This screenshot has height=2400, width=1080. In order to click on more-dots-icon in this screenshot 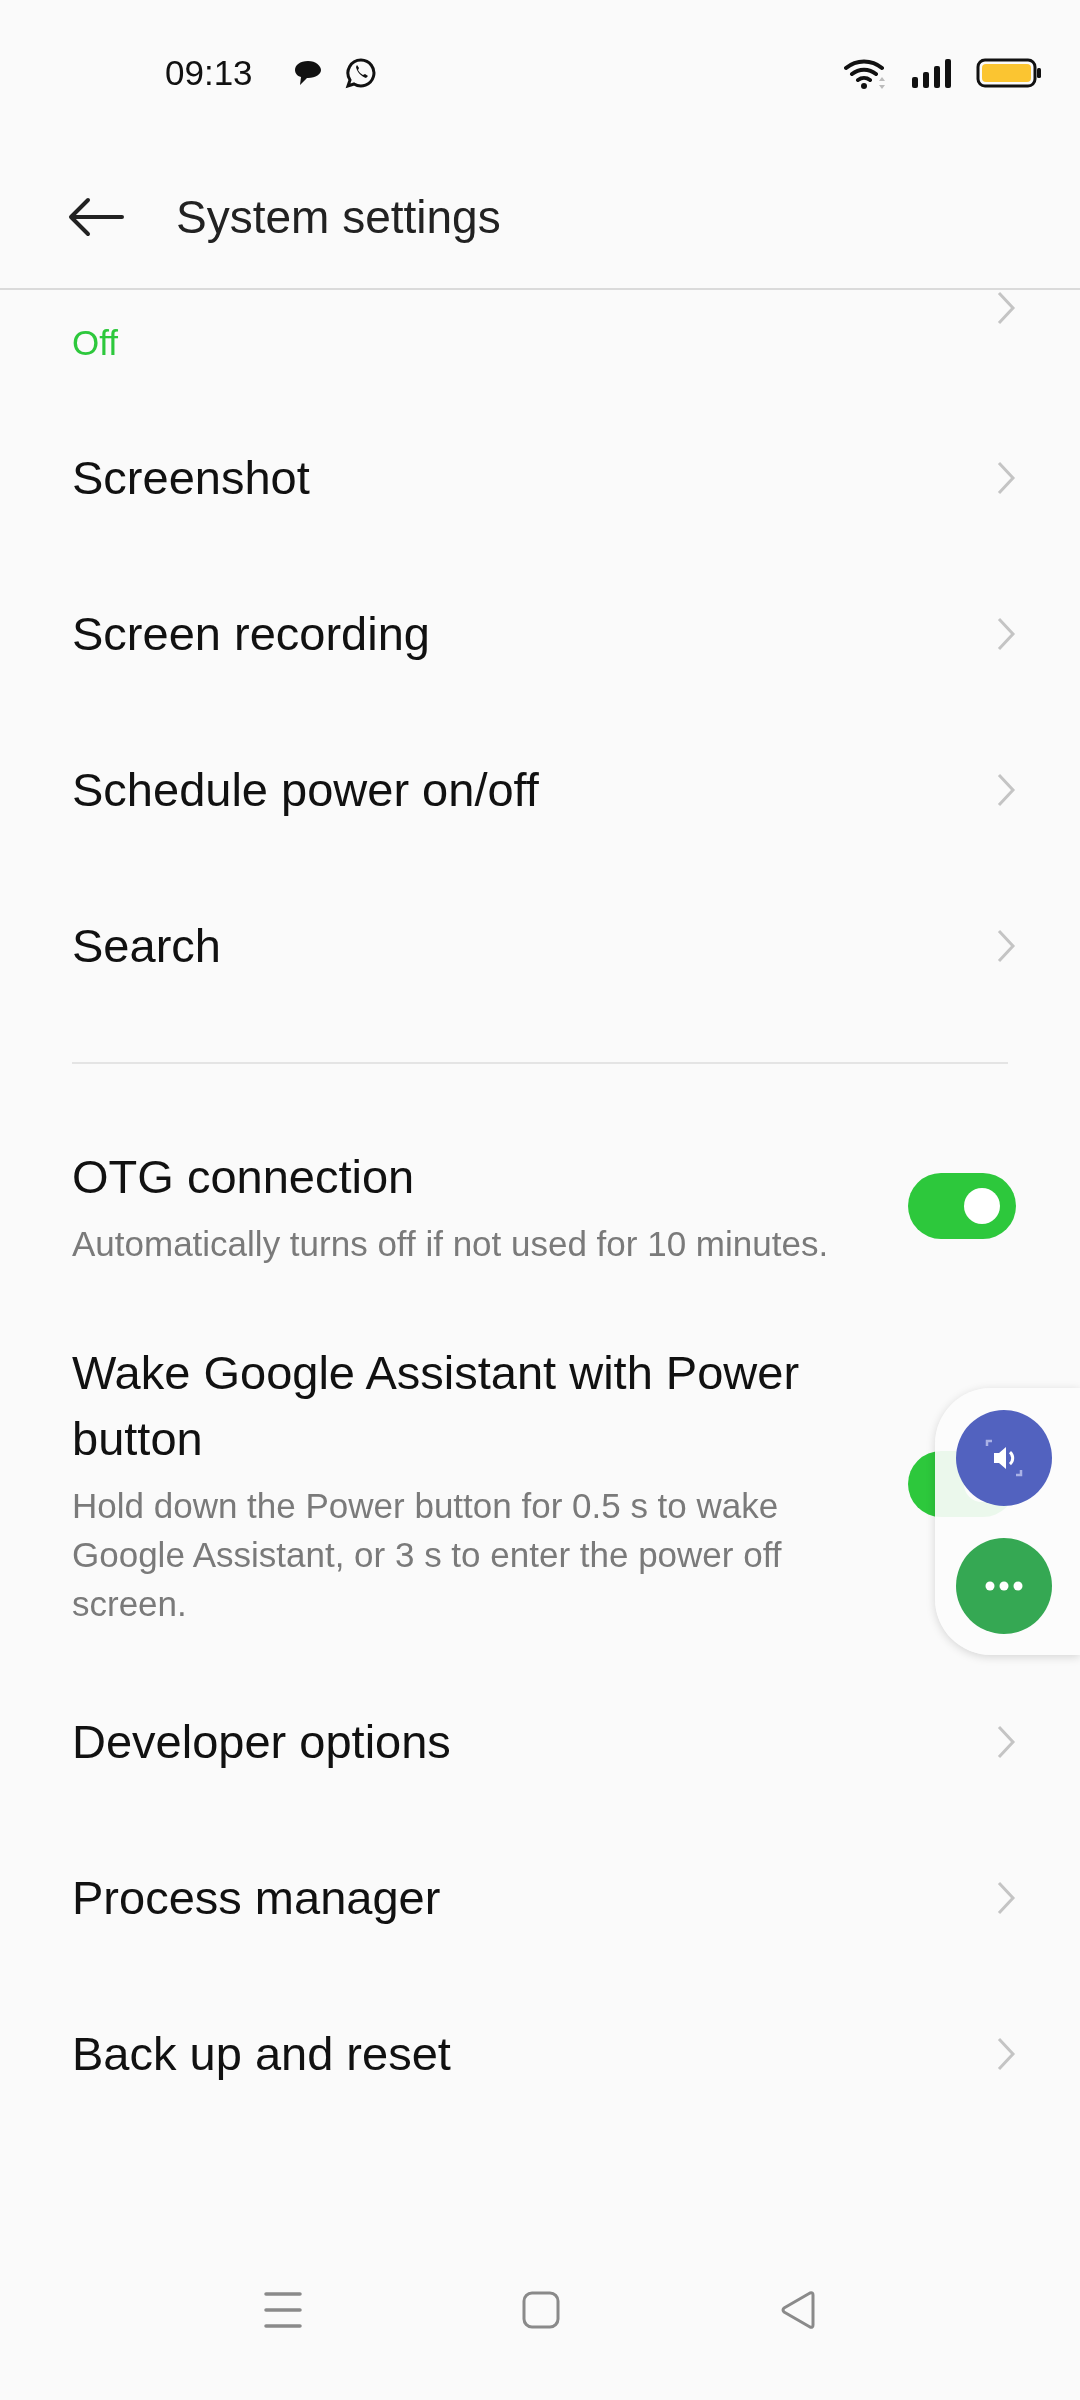, I will do `click(1003, 1585)`.